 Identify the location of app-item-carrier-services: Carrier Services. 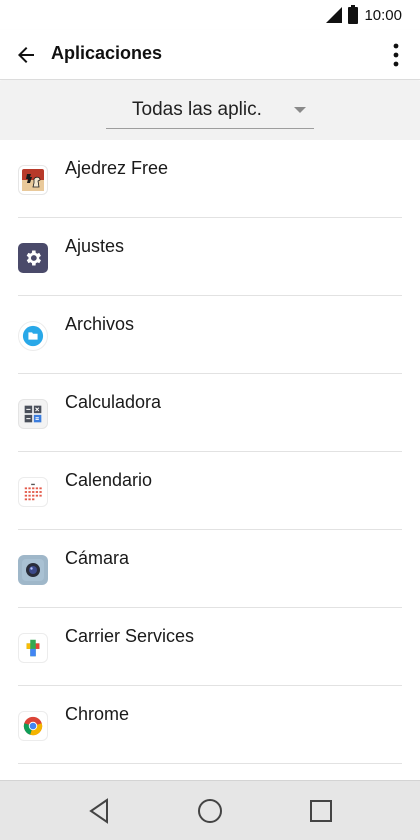
(210, 647).